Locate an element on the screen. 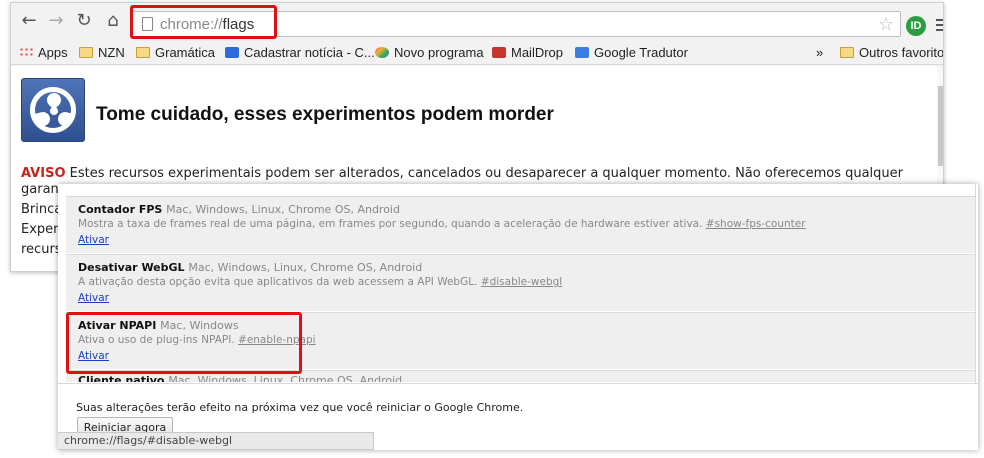 The image size is (984, 458). warning-cut-line: Exper is located at coordinates (40, 229).